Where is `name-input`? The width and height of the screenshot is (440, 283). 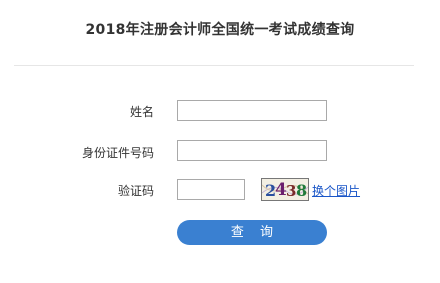
name-input is located at coordinates (252, 110).